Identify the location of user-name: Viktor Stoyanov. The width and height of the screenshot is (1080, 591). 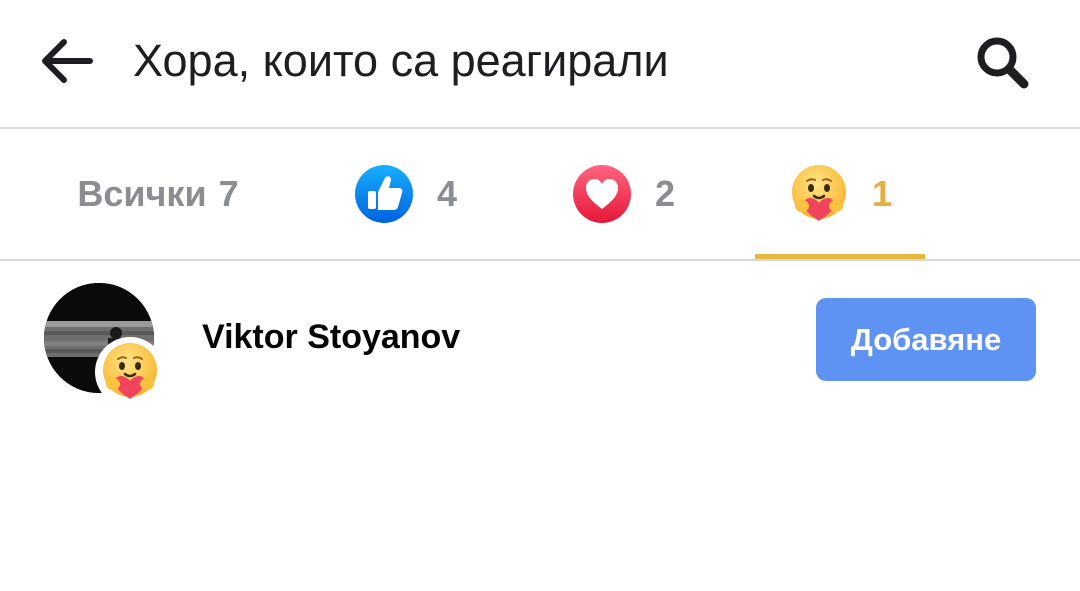
(331, 337).